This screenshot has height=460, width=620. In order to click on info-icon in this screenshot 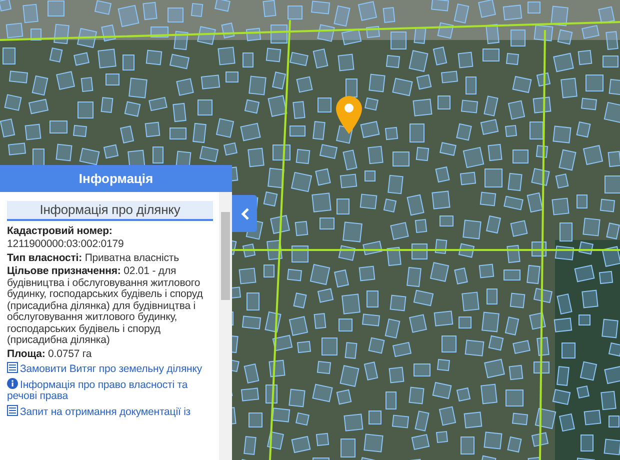, I will do `click(12, 383)`.